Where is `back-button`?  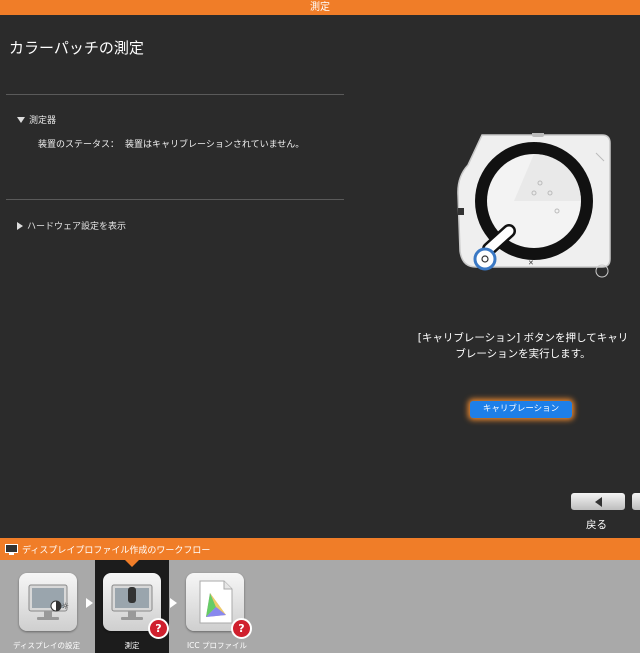 back-button is located at coordinates (598, 501).